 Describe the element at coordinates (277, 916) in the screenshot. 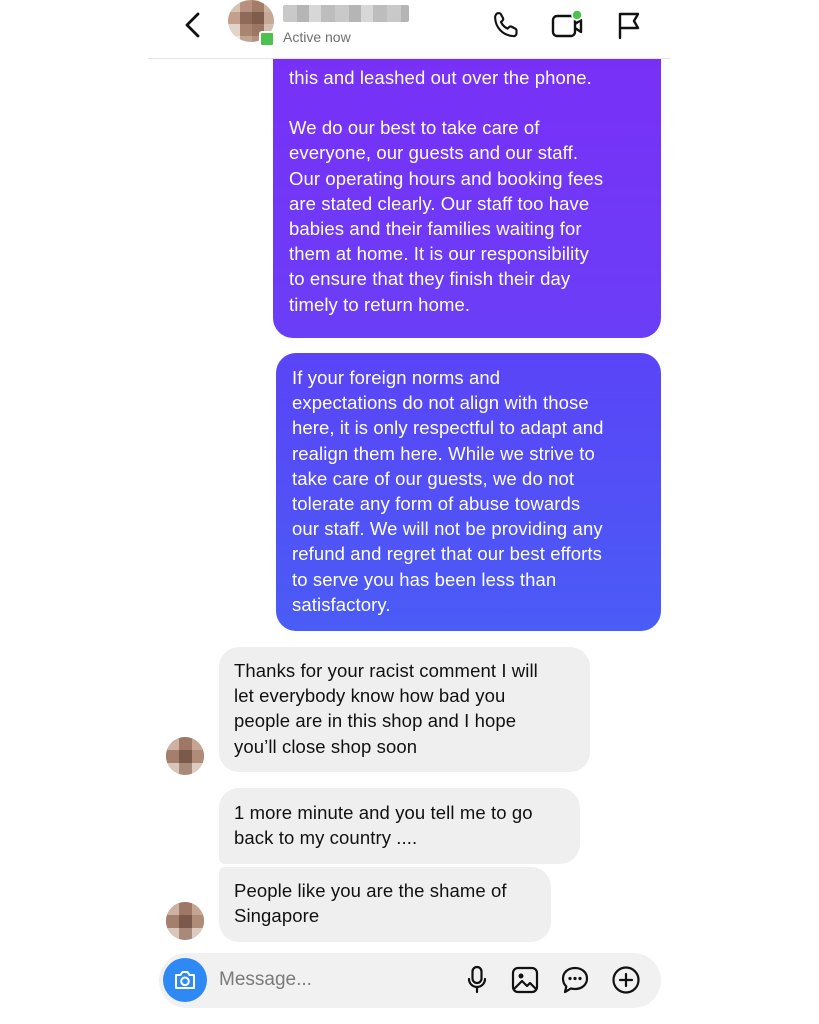

I see `message-text-line: Singapore` at that location.